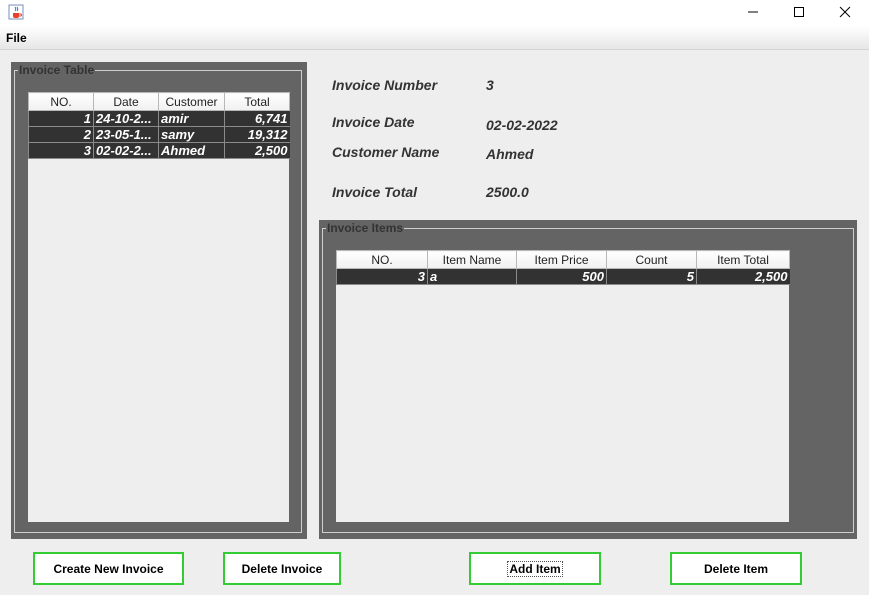 Image resolution: width=869 pixels, height=595 pixels. What do you see at coordinates (434, 38) in the screenshot?
I see `menu-bar: File` at bounding box center [434, 38].